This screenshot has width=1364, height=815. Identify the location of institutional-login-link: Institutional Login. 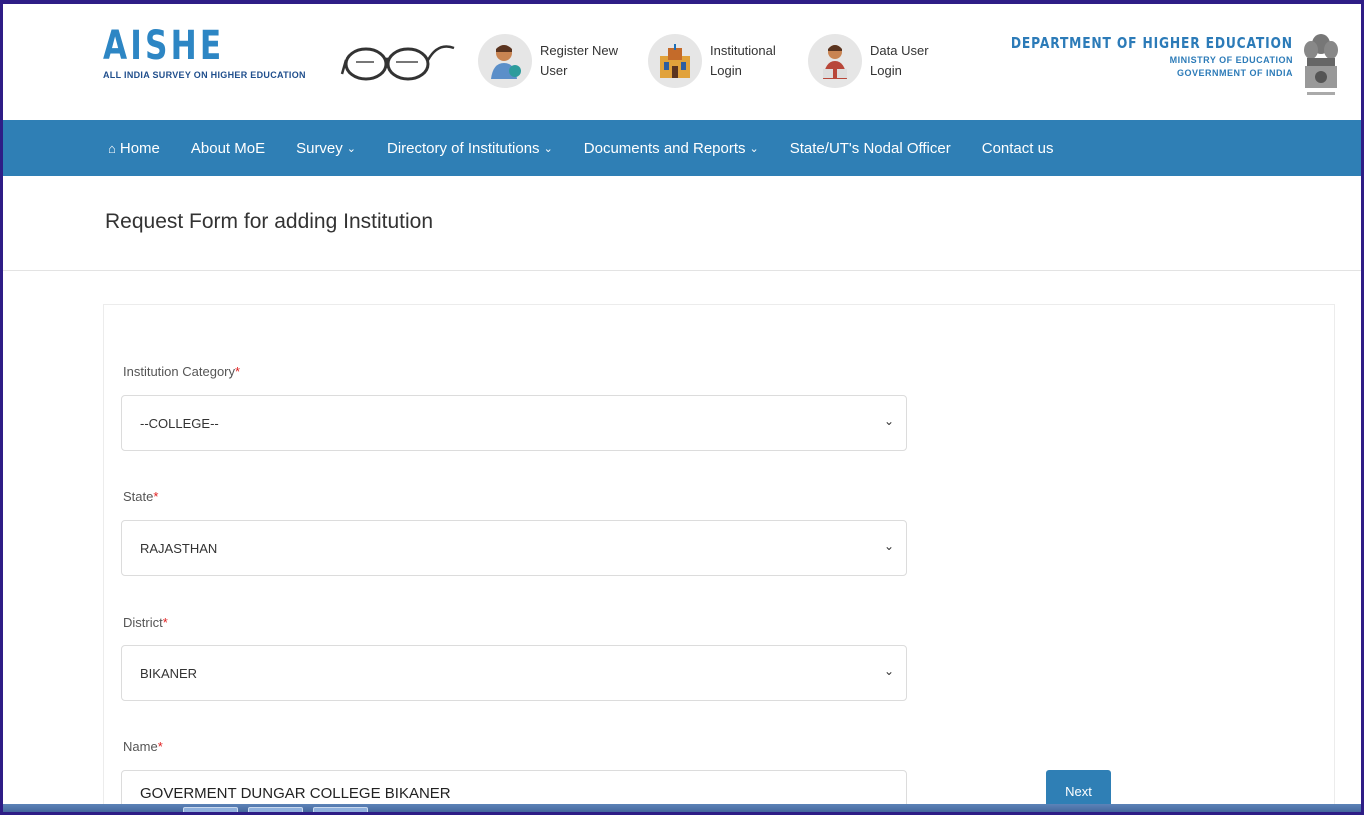
(726, 61).